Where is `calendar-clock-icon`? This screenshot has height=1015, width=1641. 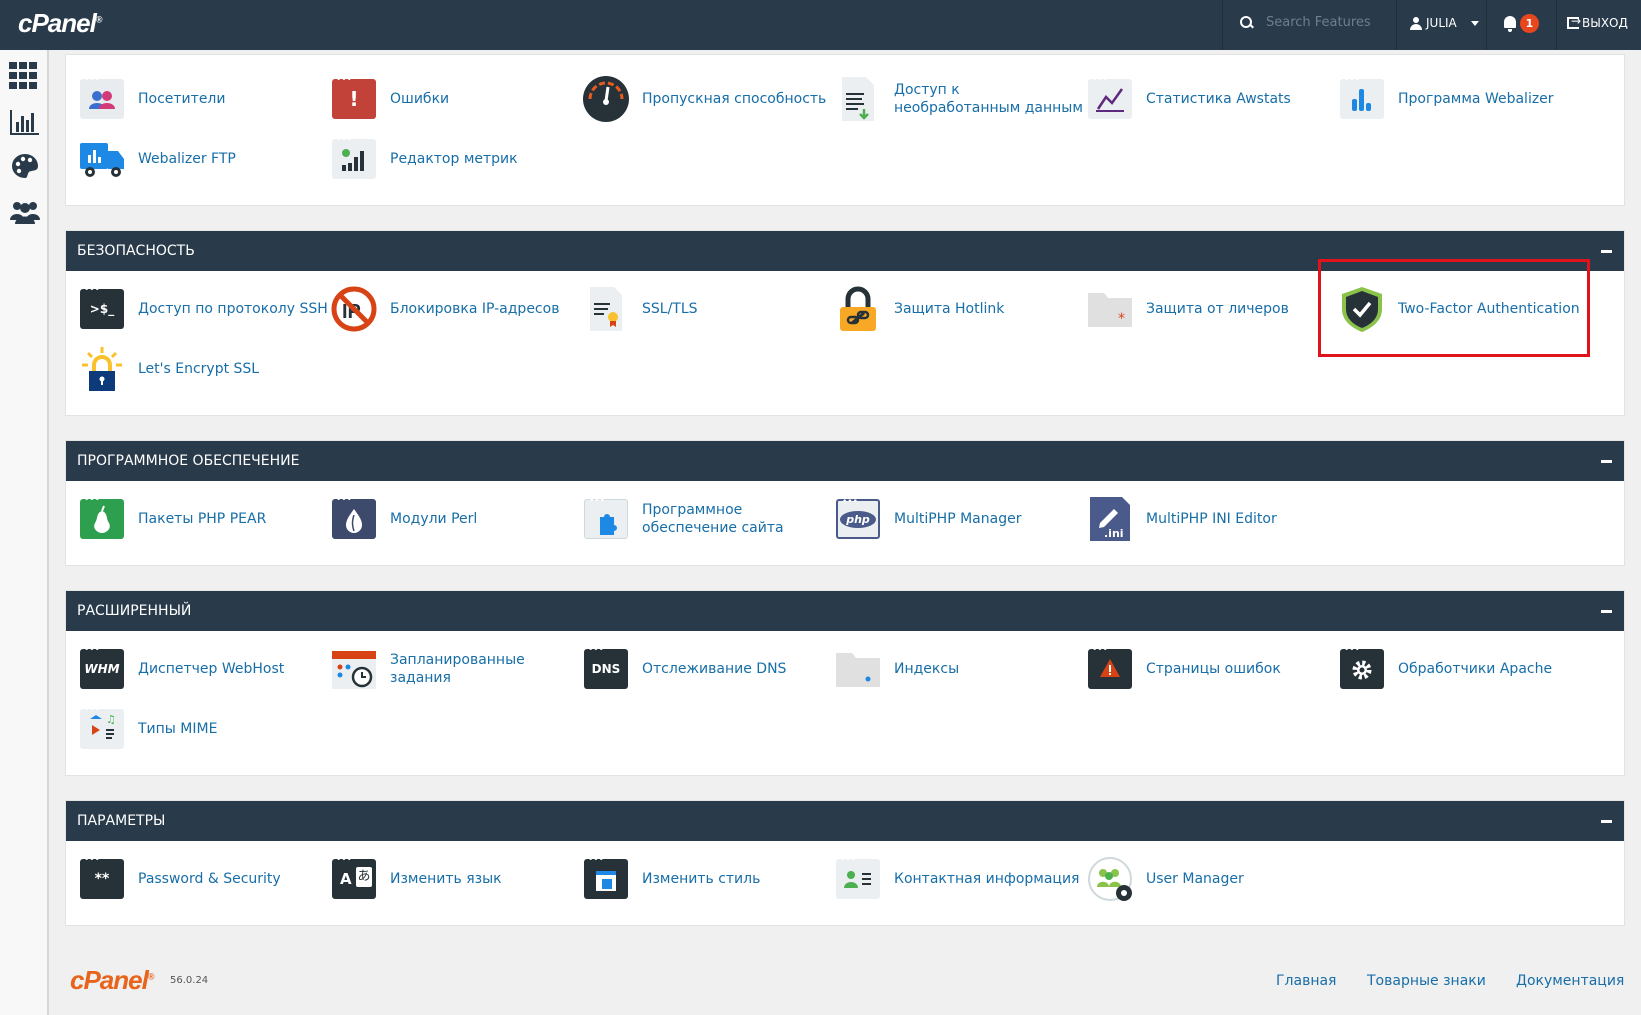 calendar-clock-icon is located at coordinates (354, 669).